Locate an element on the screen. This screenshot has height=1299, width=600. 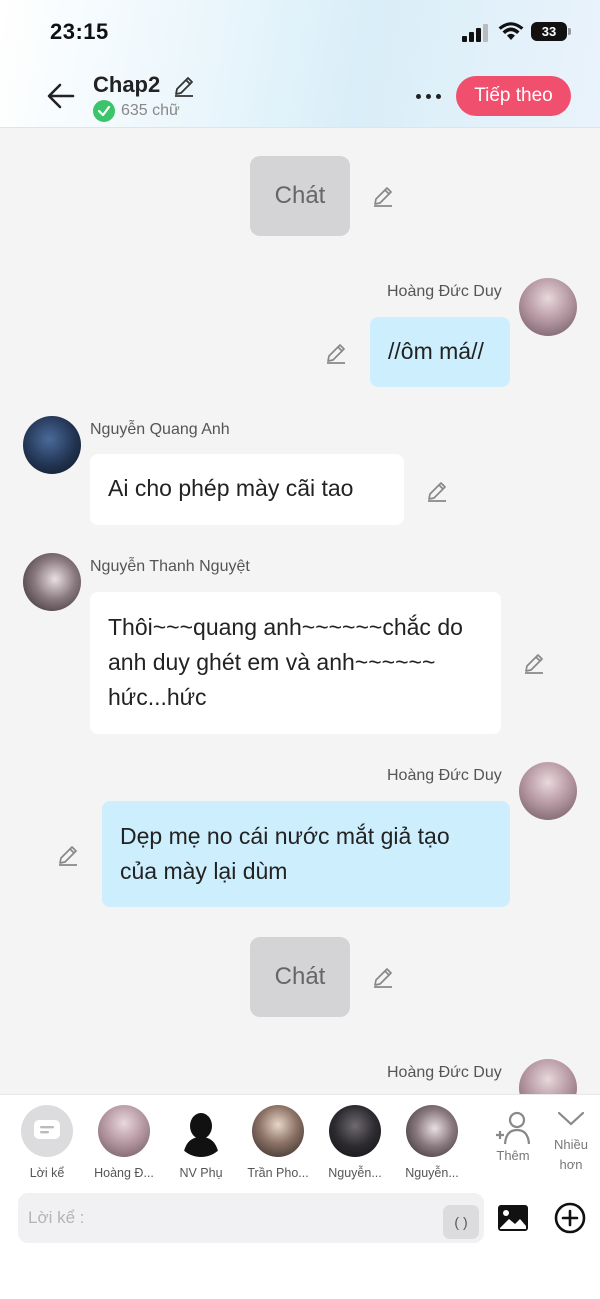
image-icon is located at coordinates (513, 1218).